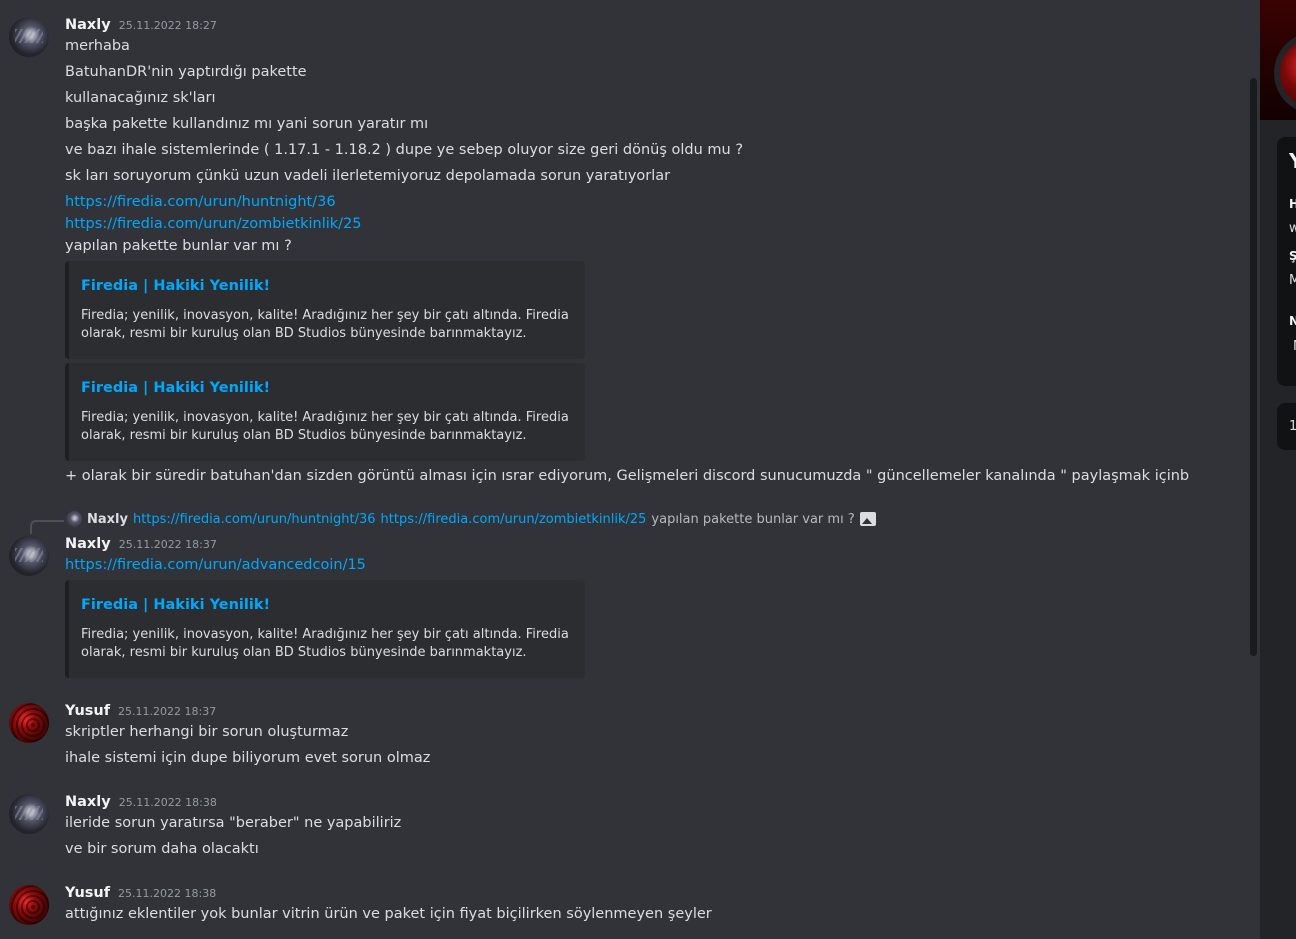 The height and width of the screenshot is (939, 1296). What do you see at coordinates (1286, 426) in the screenshot?
I see `mutual-servers-card: 1` at bounding box center [1286, 426].